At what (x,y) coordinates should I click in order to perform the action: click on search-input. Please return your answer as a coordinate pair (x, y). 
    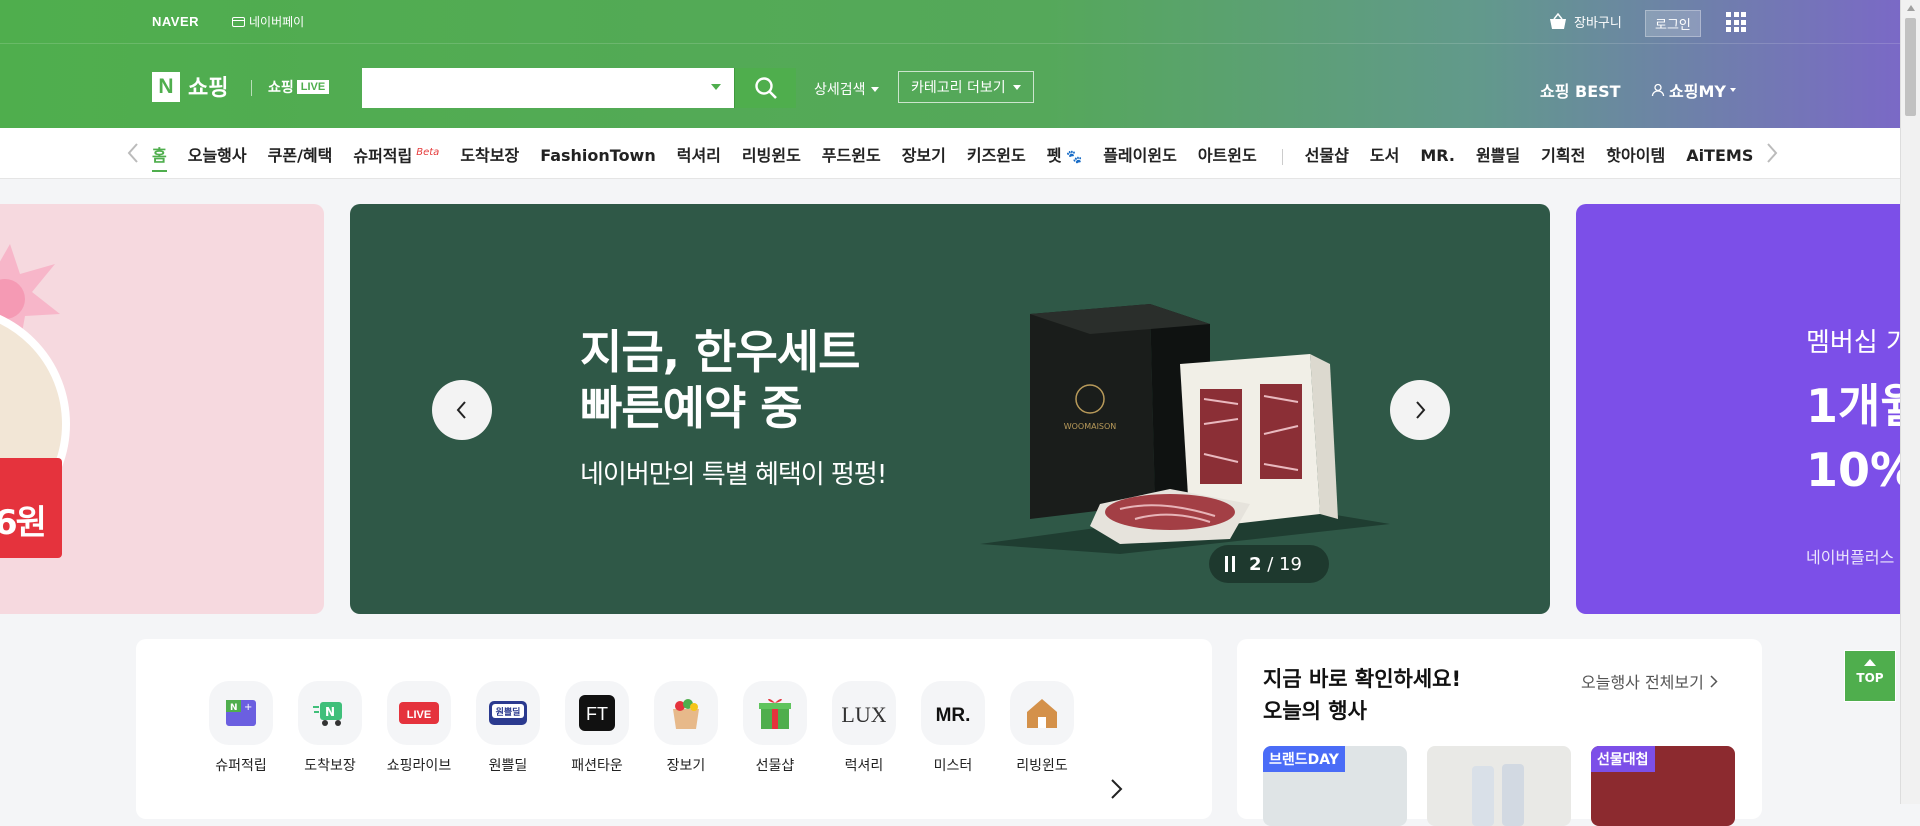
    Looking at the image, I should click on (548, 88).